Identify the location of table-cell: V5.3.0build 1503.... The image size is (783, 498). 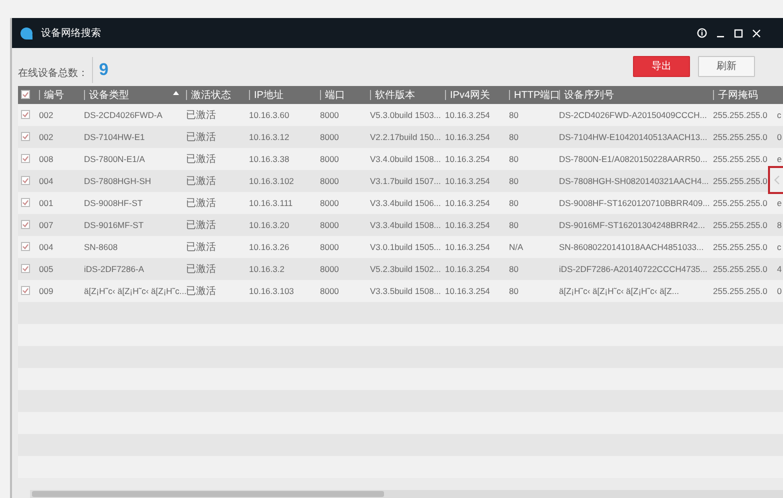
(405, 115).